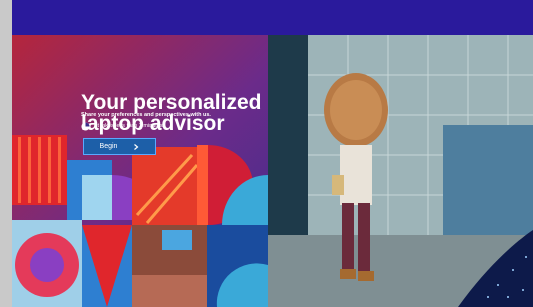  Describe the element at coordinates (119, 146) in the screenshot. I see `begin-button: Begin` at that location.